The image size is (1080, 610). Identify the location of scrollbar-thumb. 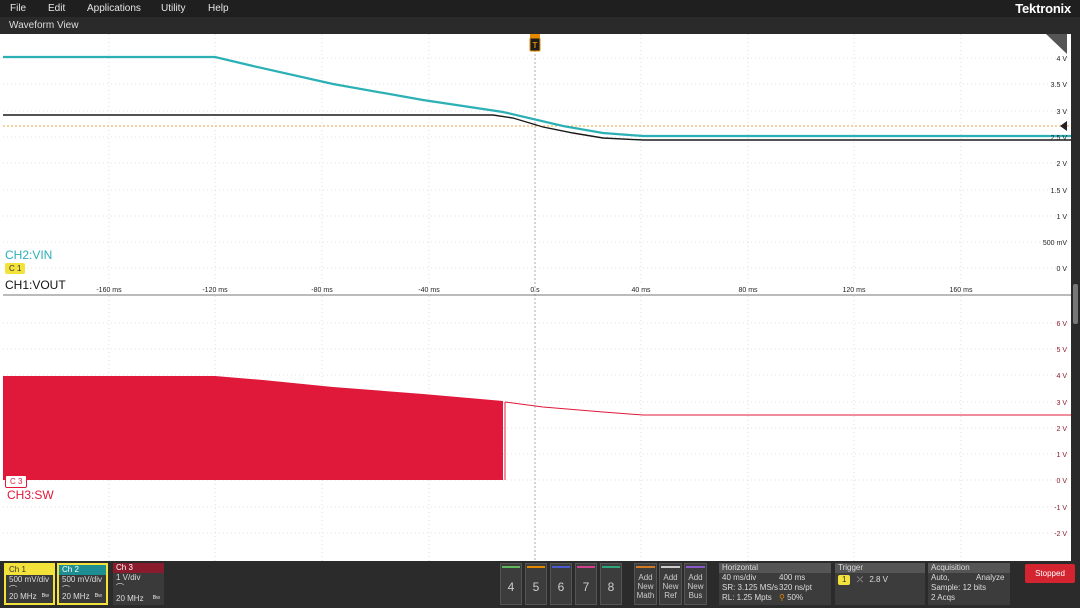
(1075, 304).